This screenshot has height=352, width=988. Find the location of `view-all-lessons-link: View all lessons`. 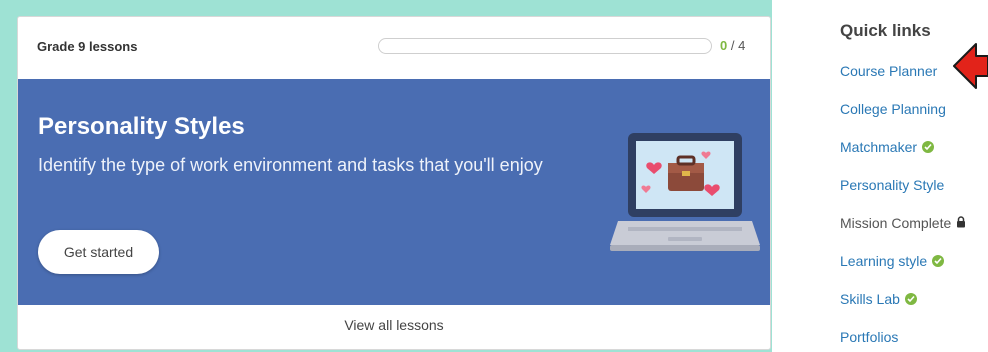

view-all-lessons-link: View all lessons is located at coordinates (394, 327).